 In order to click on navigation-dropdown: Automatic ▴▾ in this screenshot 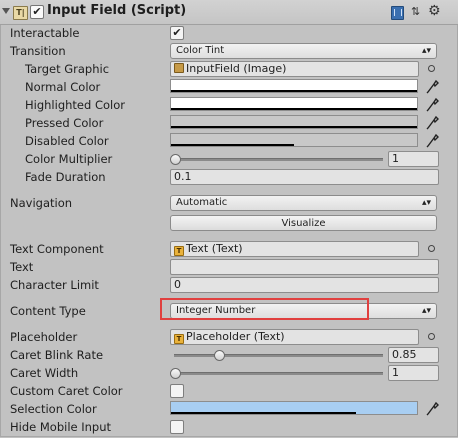, I will do `click(303, 203)`.